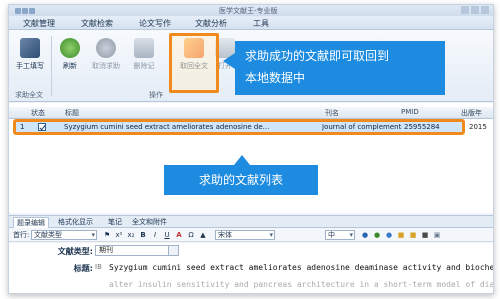 This screenshot has height=299, width=500. What do you see at coordinates (211, 23) in the screenshot?
I see `menu-item-literature-analysis: 文献分析` at bounding box center [211, 23].